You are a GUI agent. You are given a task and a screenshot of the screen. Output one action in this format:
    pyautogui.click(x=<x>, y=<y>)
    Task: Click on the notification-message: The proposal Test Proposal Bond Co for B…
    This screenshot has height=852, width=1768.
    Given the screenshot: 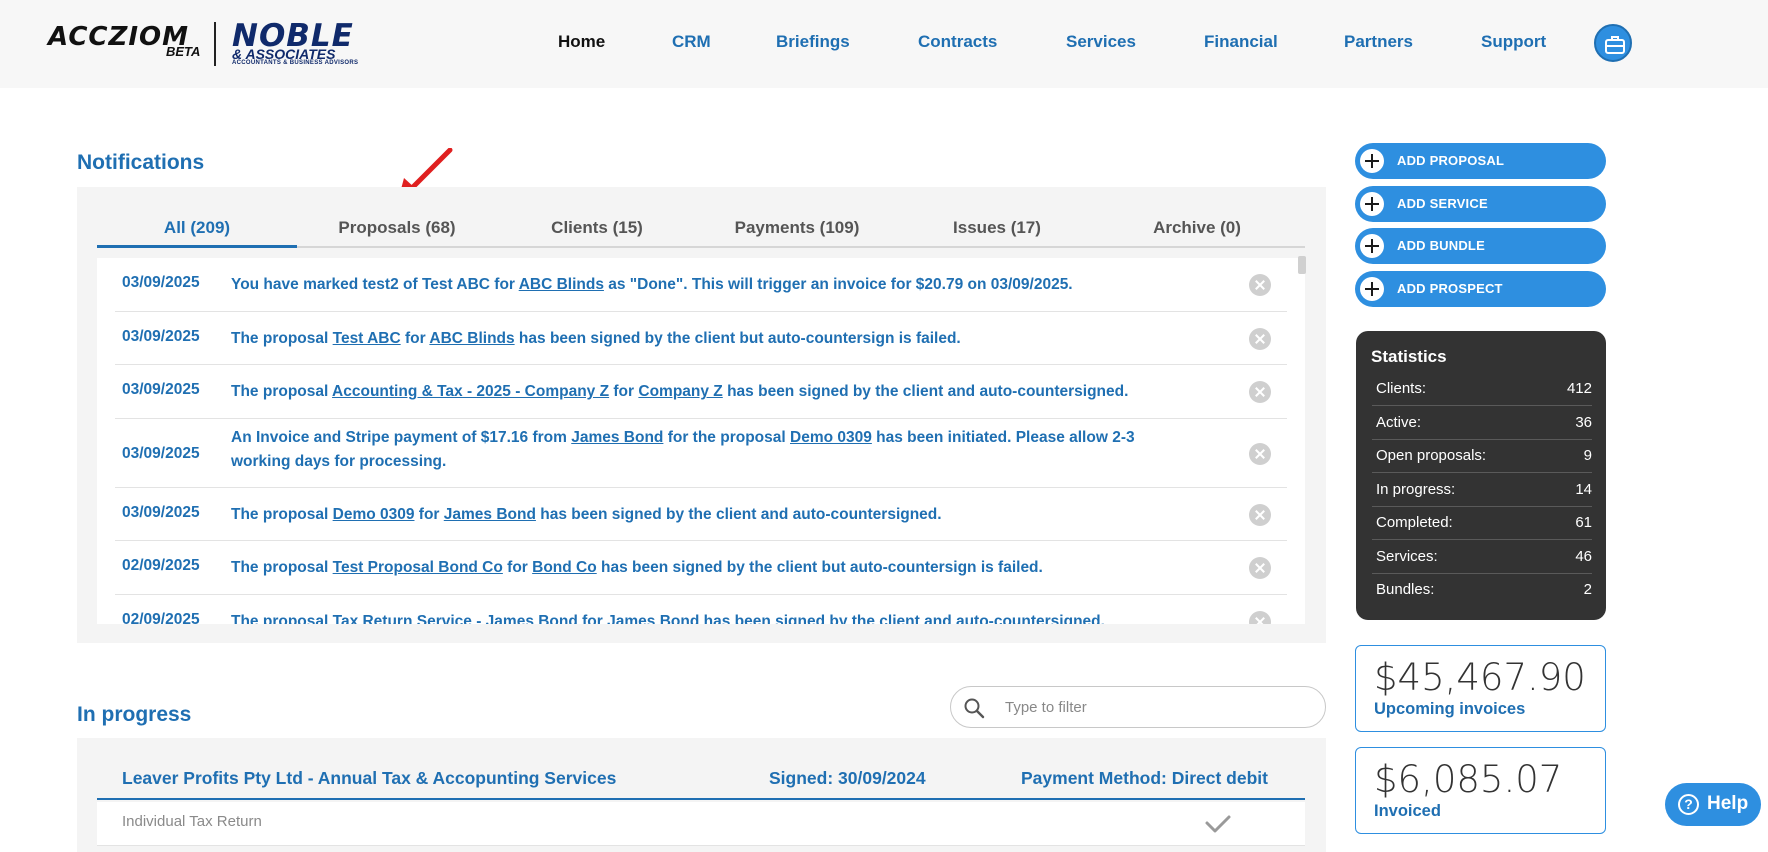 What is the action you would take?
    pyautogui.click(x=711, y=568)
    